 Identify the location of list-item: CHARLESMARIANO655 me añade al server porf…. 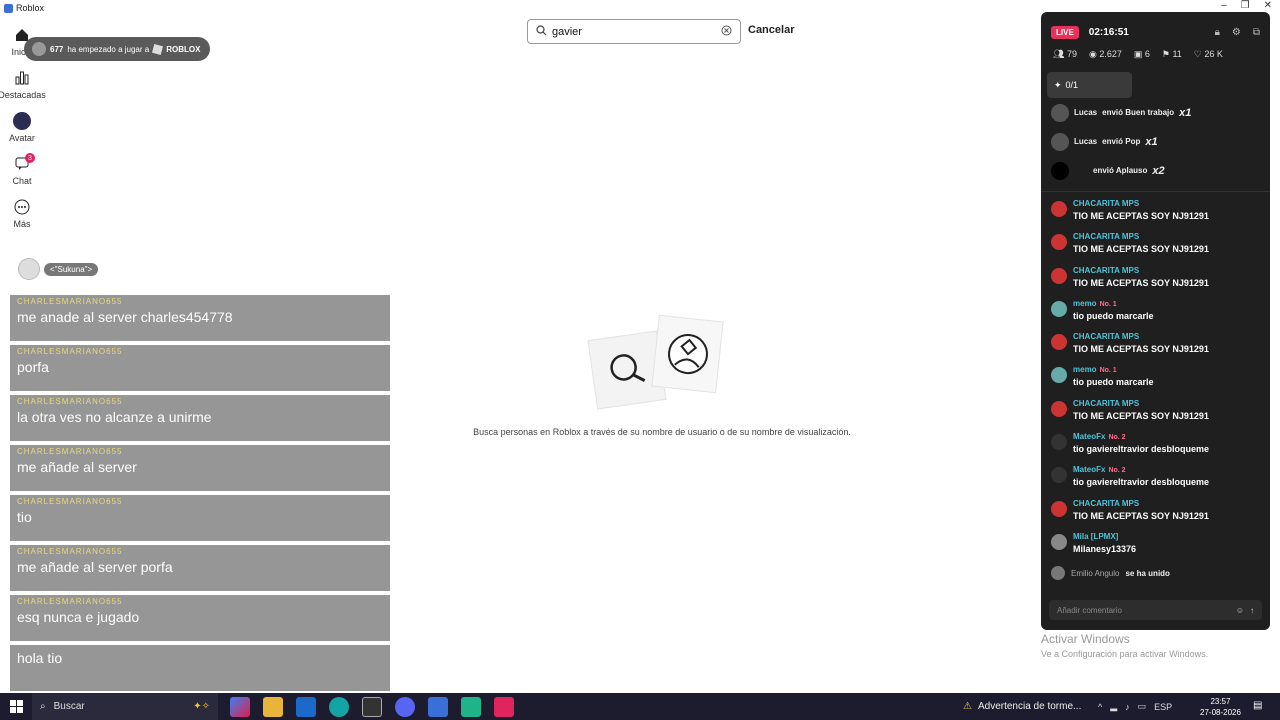
(200, 568).